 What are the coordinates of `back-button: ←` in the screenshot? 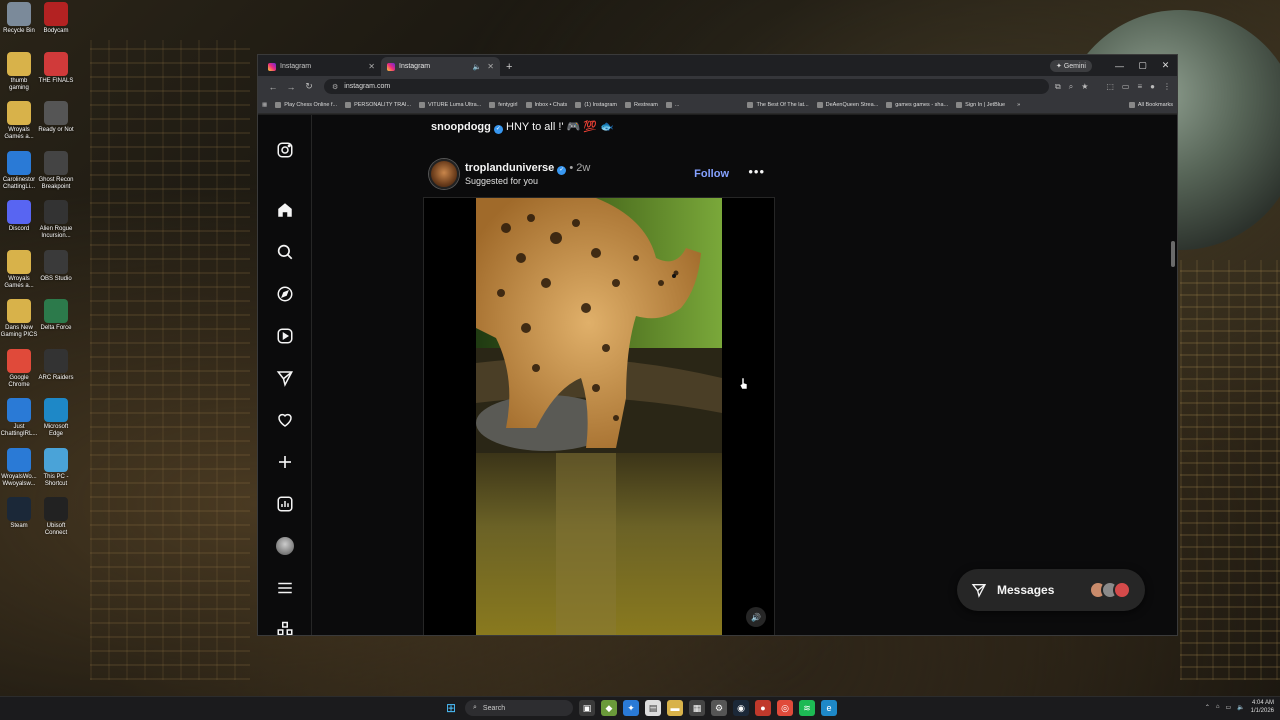 It's located at (273, 87).